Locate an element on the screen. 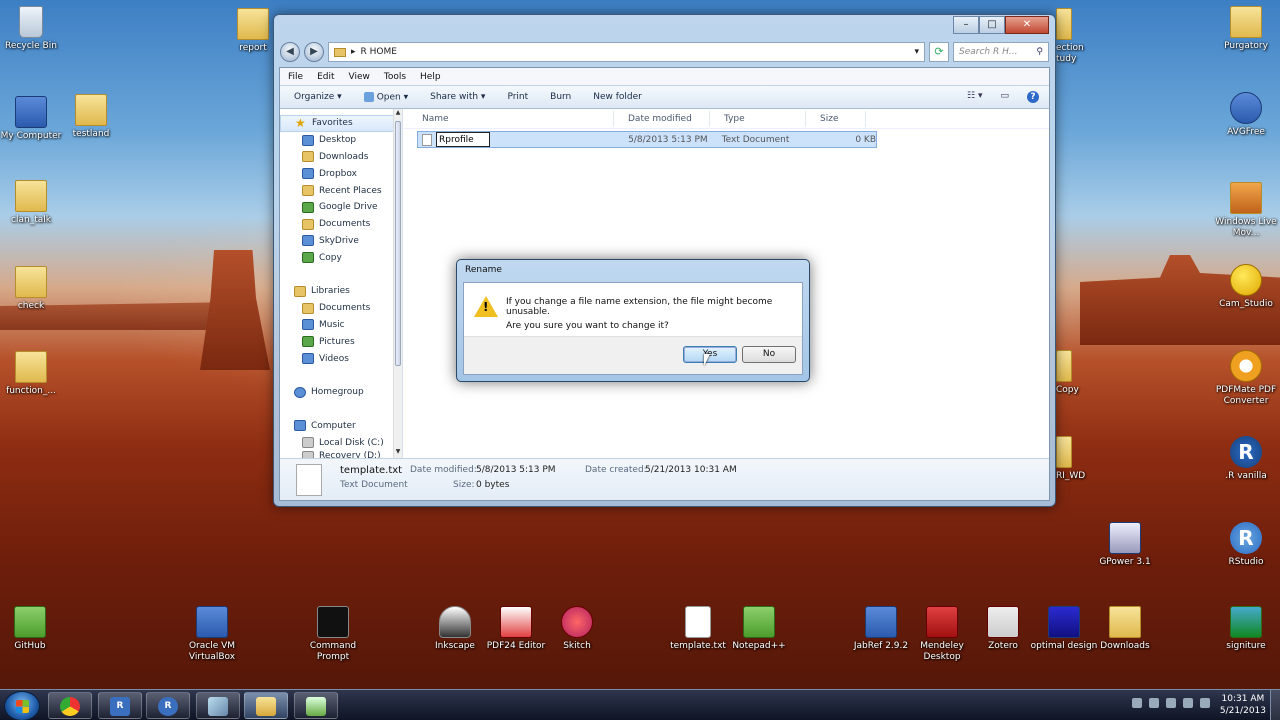 This screenshot has width=1280, height=720. scroll-up-icon: ▲ is located at coordinates (398, 114).